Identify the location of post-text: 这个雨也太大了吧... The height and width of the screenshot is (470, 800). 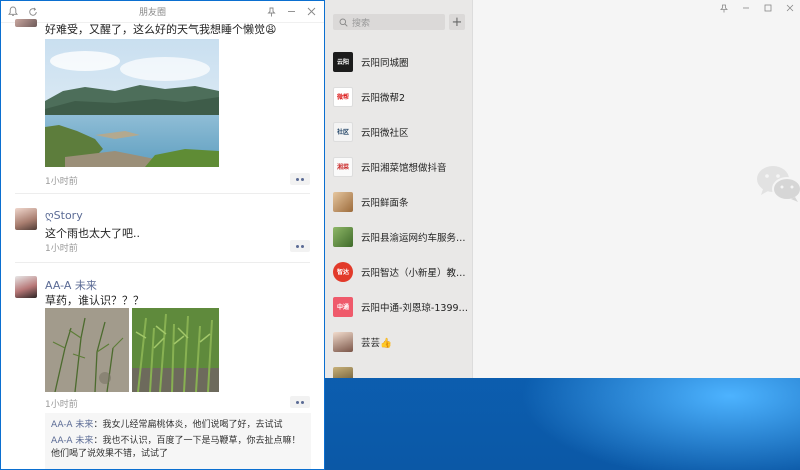
(92, 233).